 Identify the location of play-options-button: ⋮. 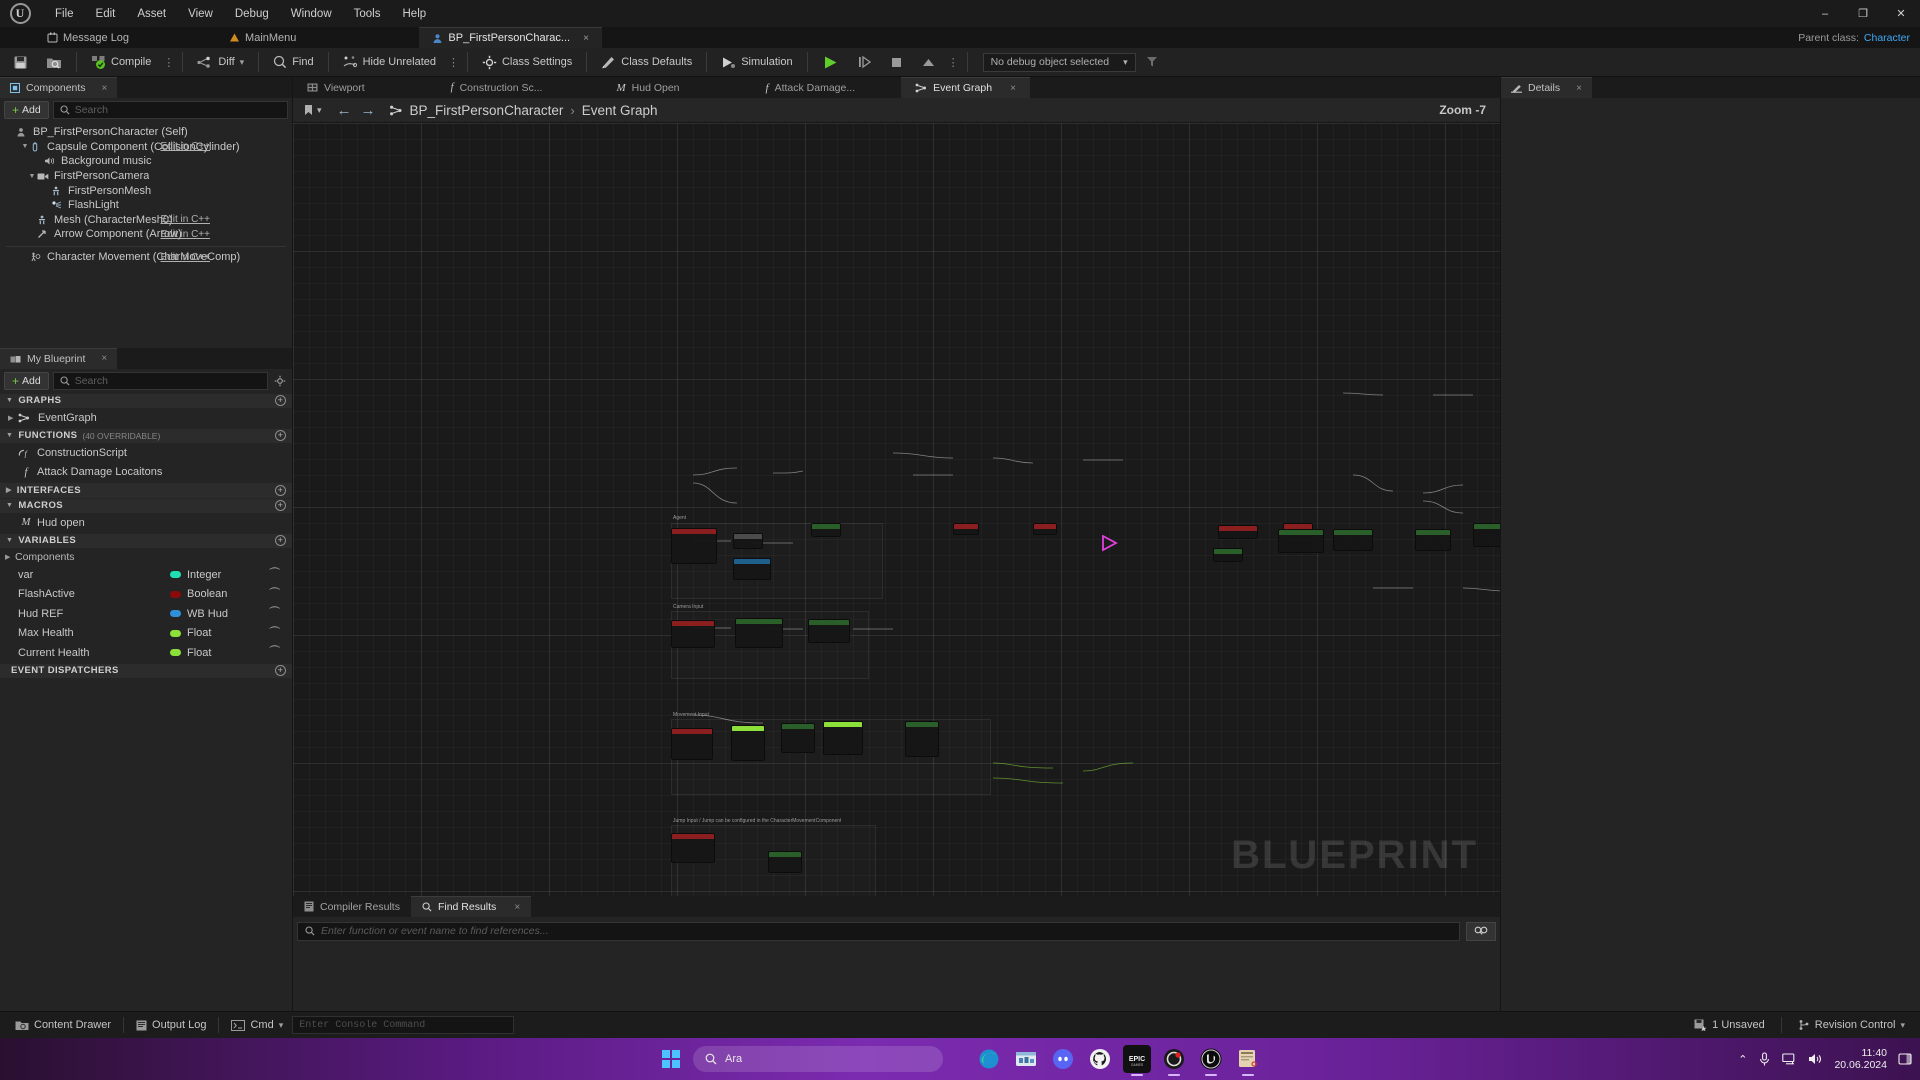
(953, 62).